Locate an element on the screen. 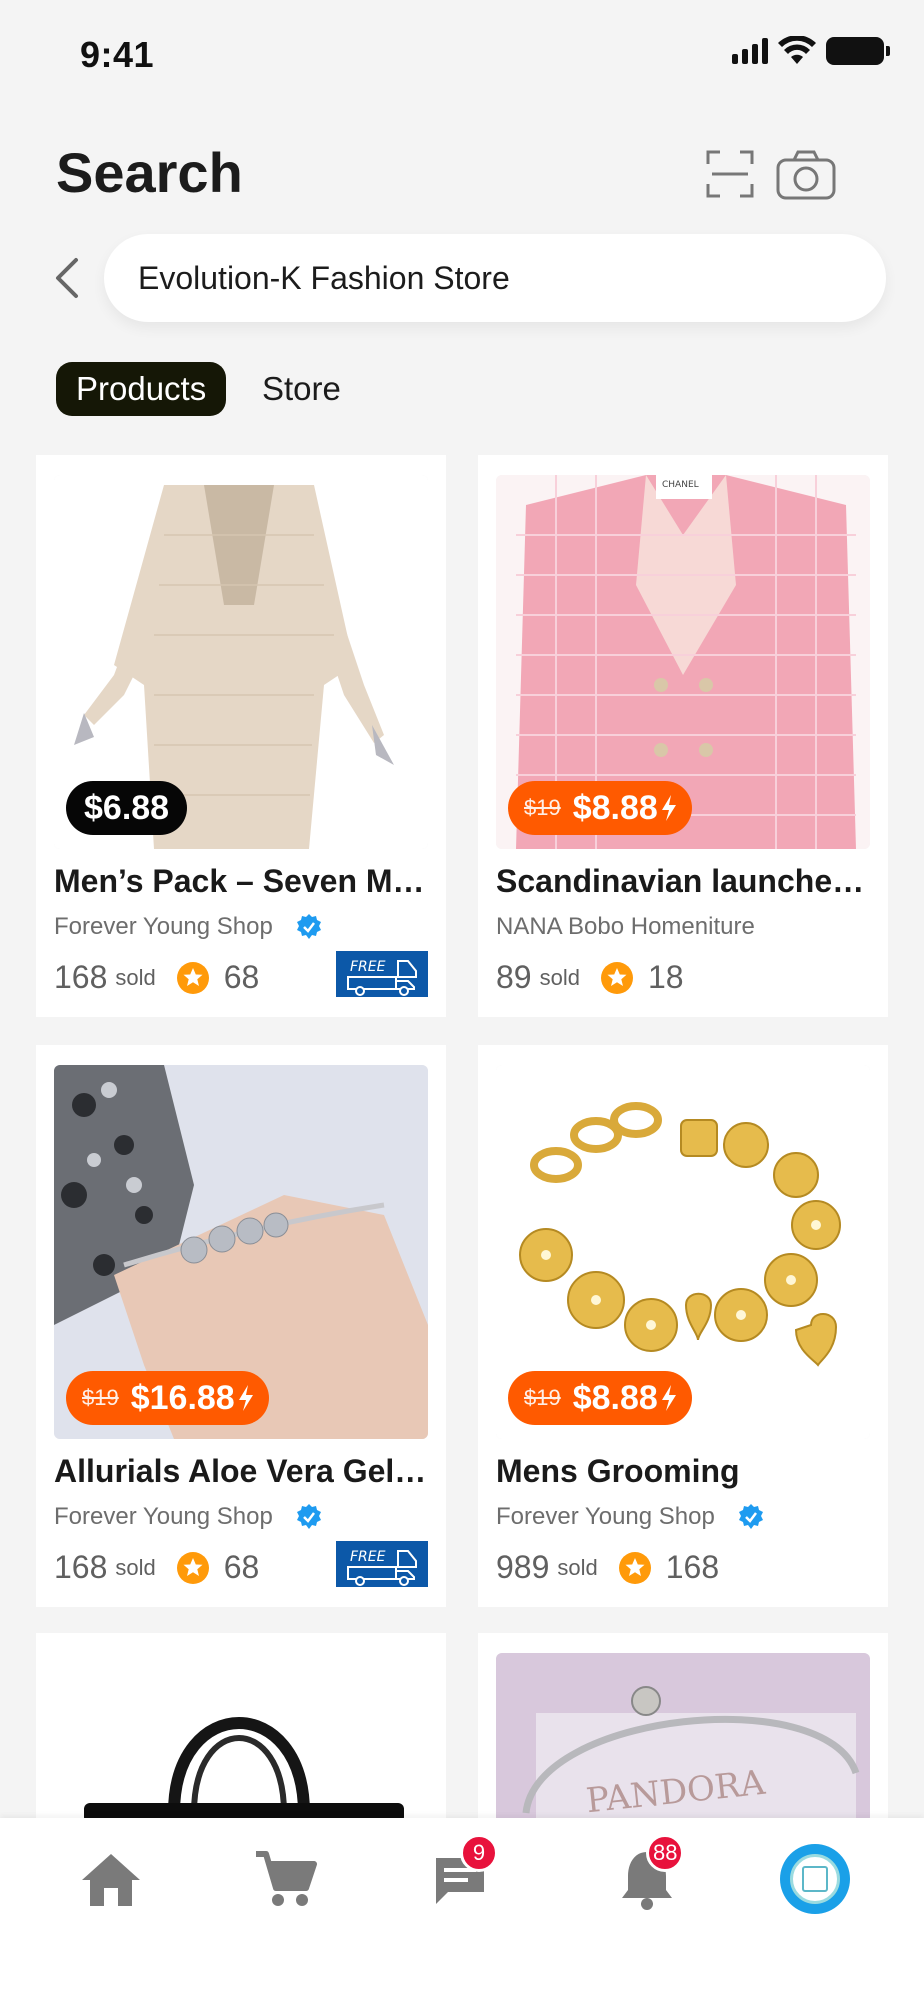 Image resolution: width=924 pixels, height=1998 pixels. chat-button: 9 is located at coordinates (463, 1874).